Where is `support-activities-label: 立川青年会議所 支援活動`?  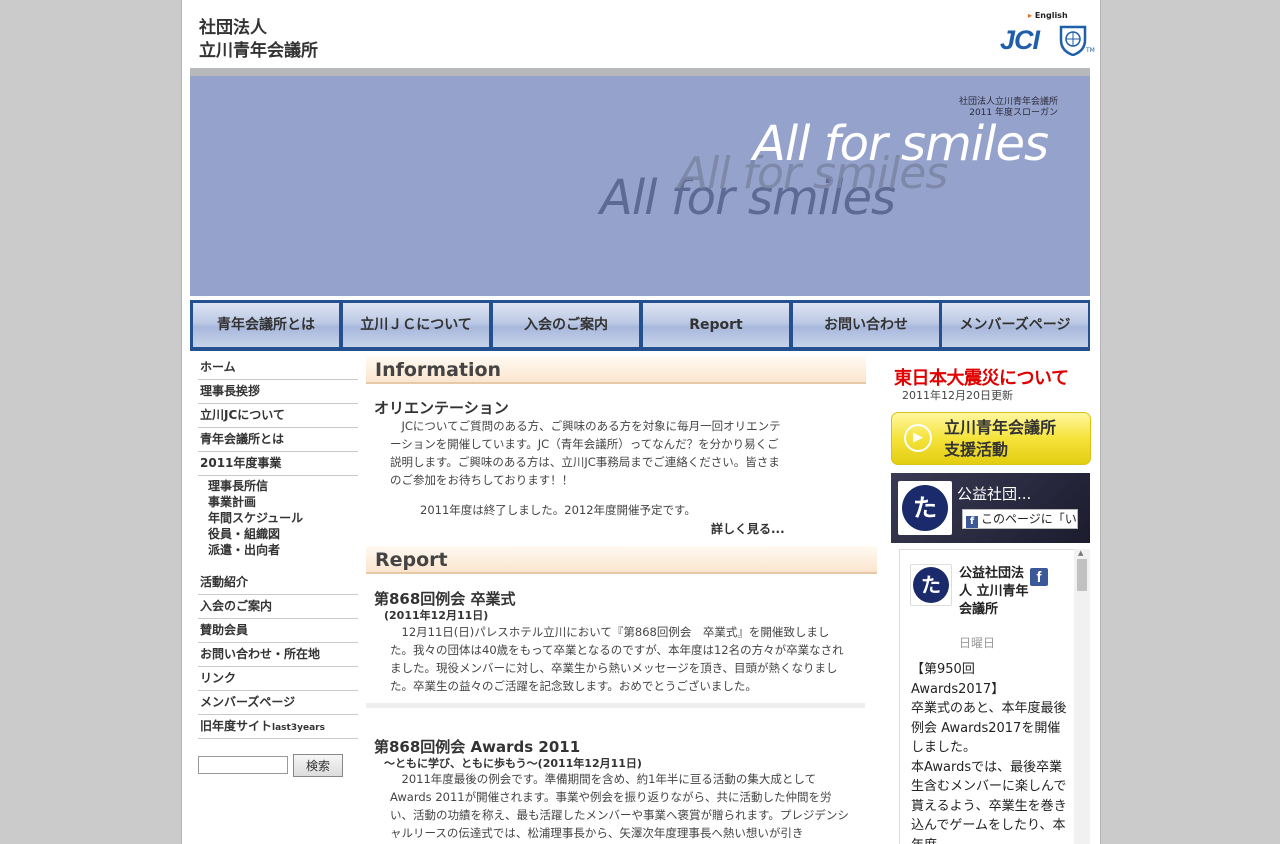 support-activities-label: 立川青年会議所 支援活動 is located at coordinates (1000, 438).